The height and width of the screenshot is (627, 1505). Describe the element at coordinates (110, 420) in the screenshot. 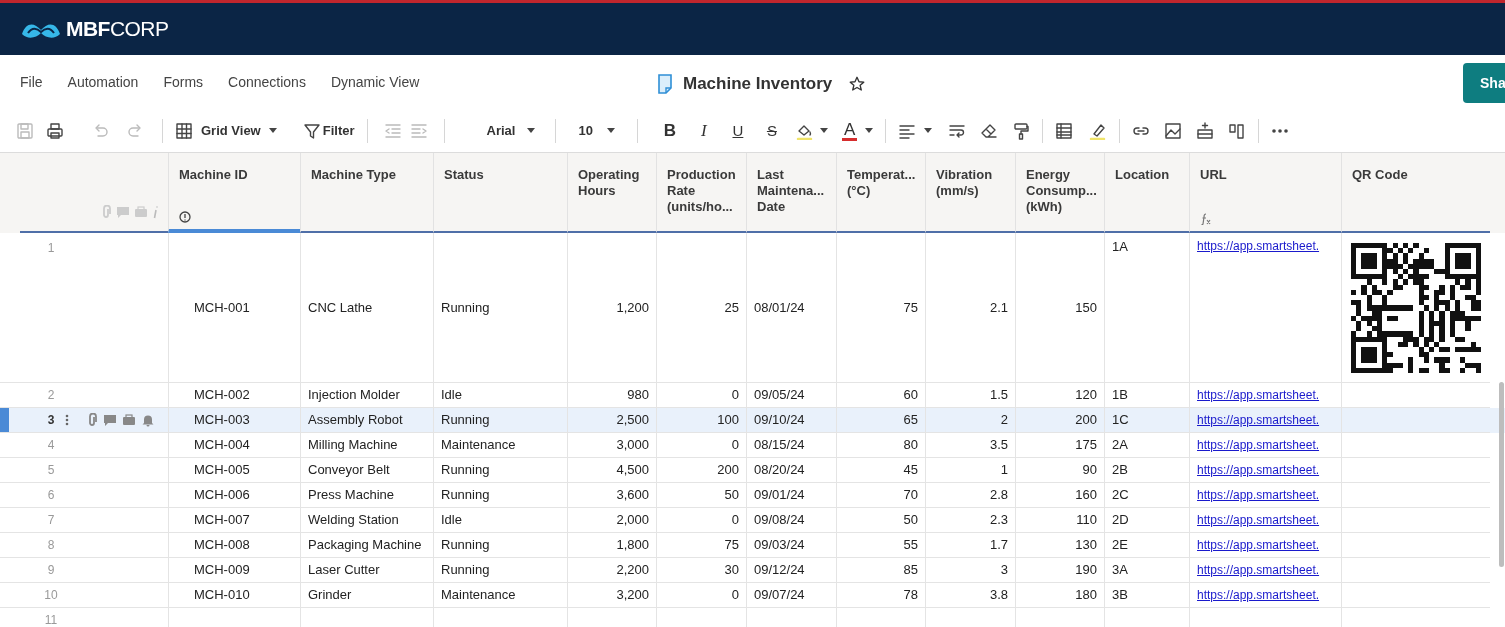

I see `comment-icon` at that location.